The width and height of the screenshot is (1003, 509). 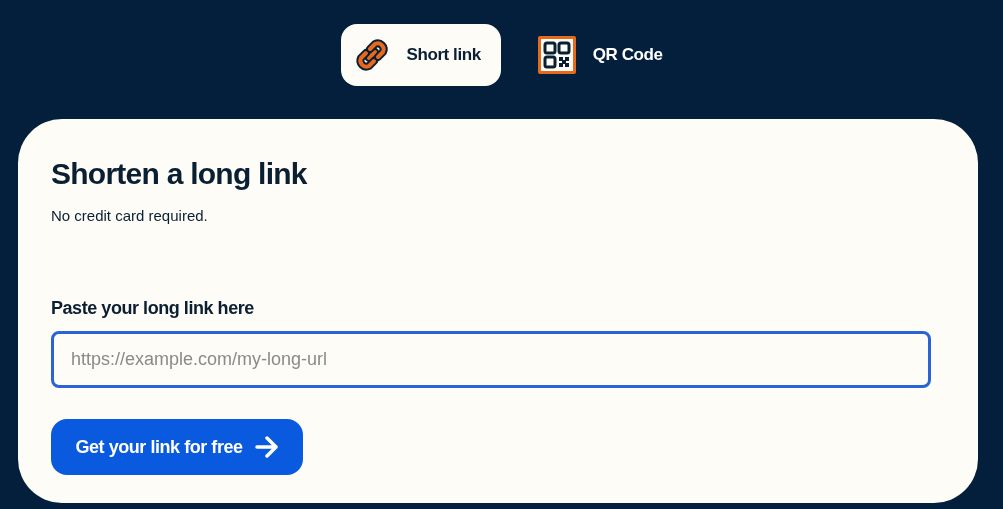 I want to click on arrow-right-icon, so click(x=266, y=447).